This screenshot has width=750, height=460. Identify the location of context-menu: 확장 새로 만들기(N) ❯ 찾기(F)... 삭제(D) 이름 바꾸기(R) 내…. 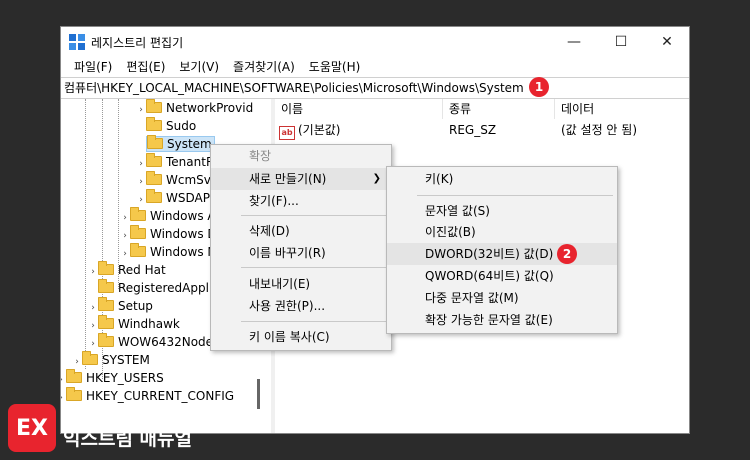
(301, 247).